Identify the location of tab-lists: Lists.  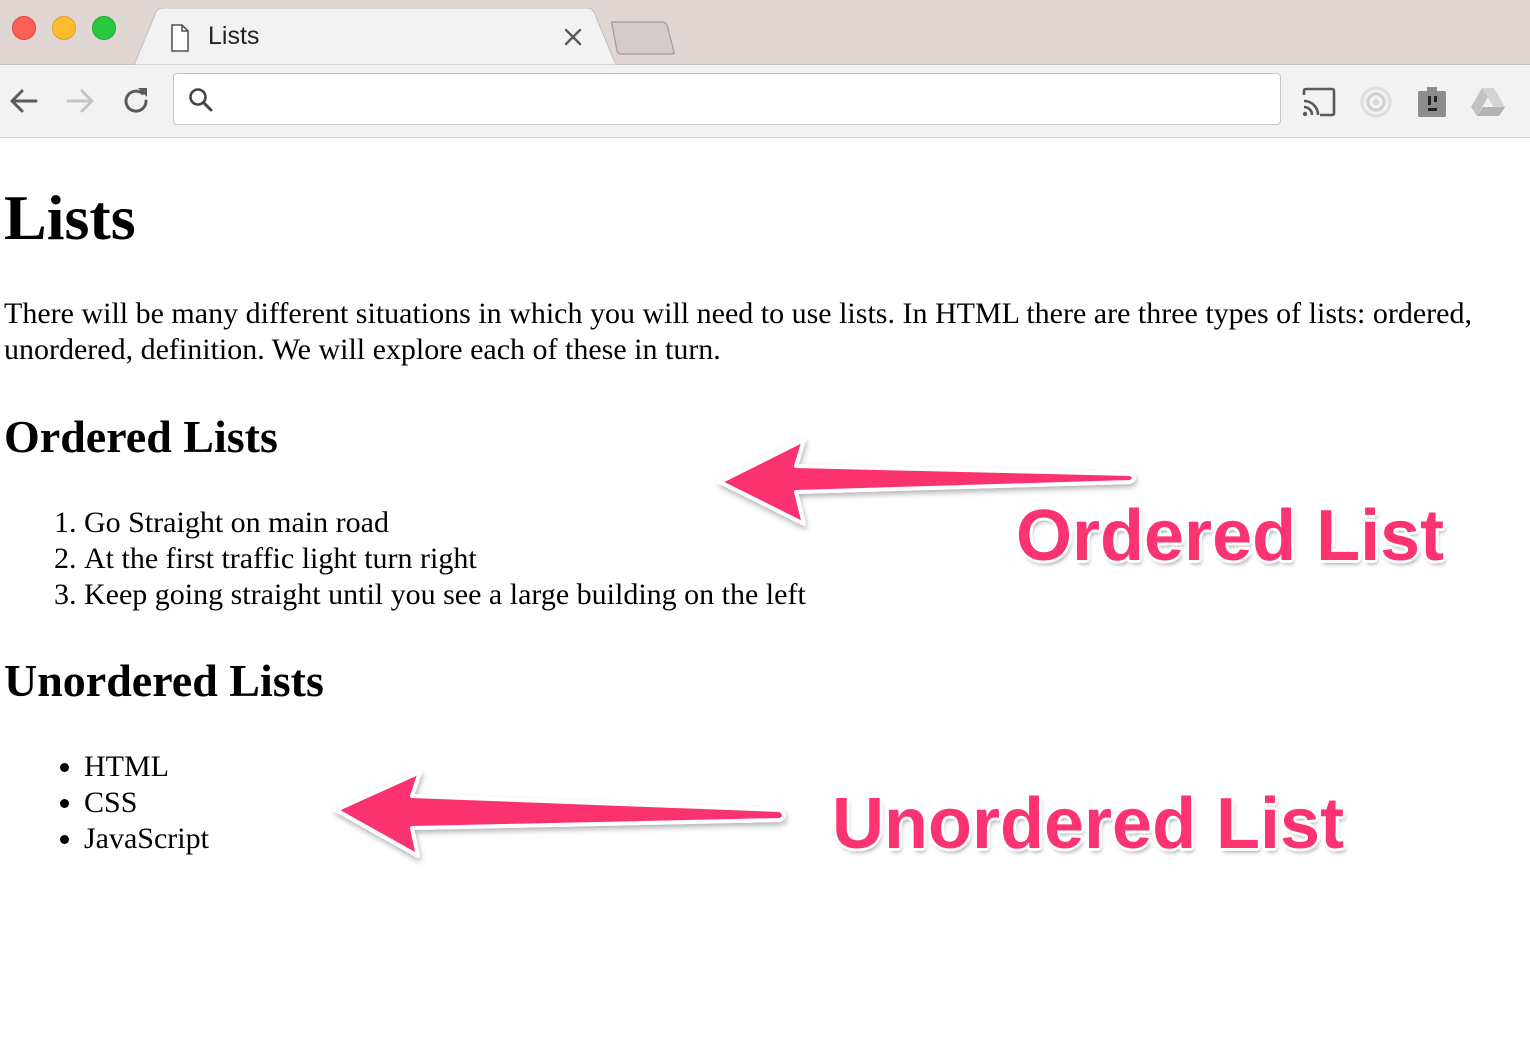
(375, 36).